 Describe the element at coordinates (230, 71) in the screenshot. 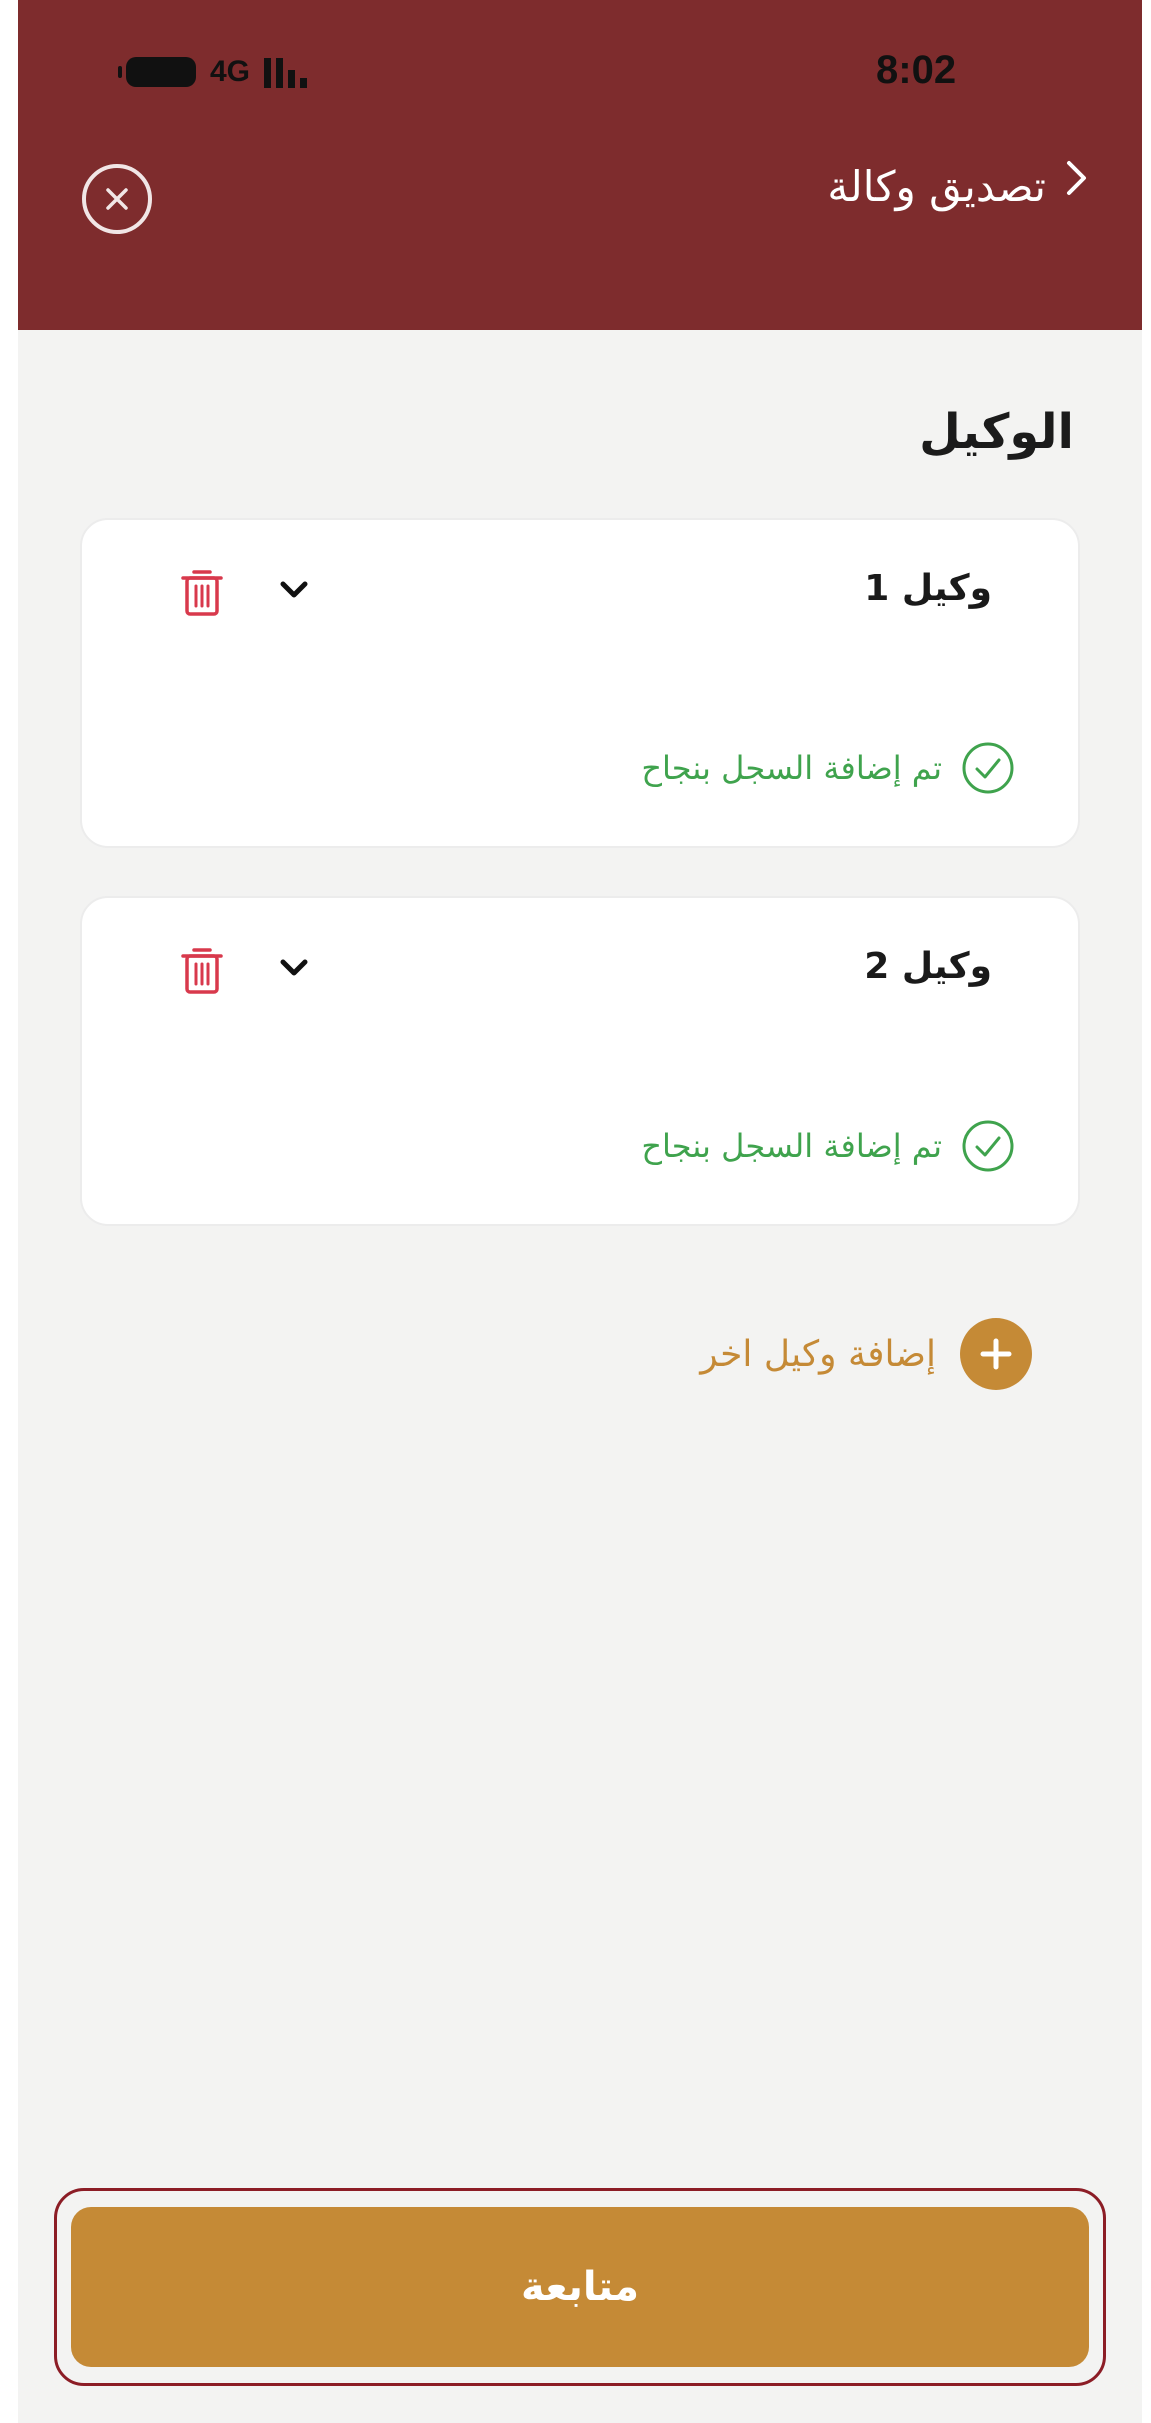

I see `network-type: 4G` at that location.